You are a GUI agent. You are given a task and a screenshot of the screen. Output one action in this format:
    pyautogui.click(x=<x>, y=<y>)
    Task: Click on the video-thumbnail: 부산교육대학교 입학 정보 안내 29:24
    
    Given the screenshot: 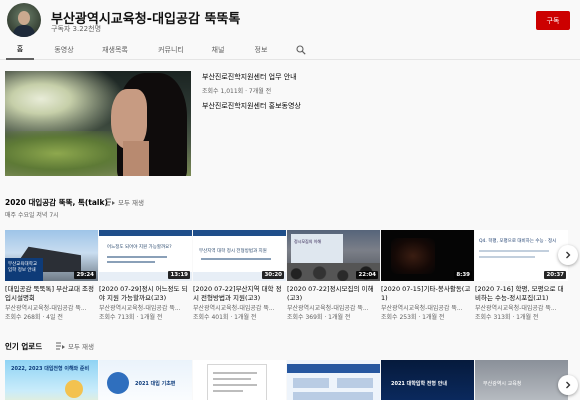 What is the action you would take?
    pyautogui.click(x=51, y=255)
    